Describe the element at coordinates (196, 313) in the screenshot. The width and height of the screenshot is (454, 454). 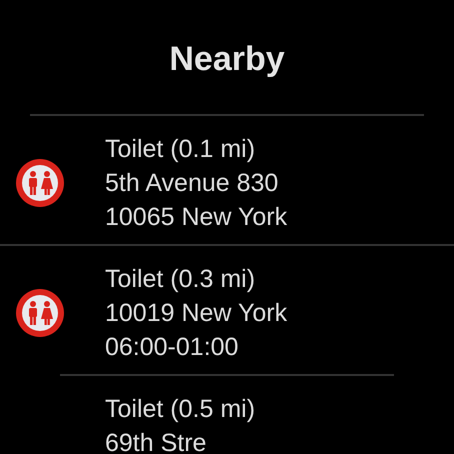
I see `place-text: 10019 New York` at that location.